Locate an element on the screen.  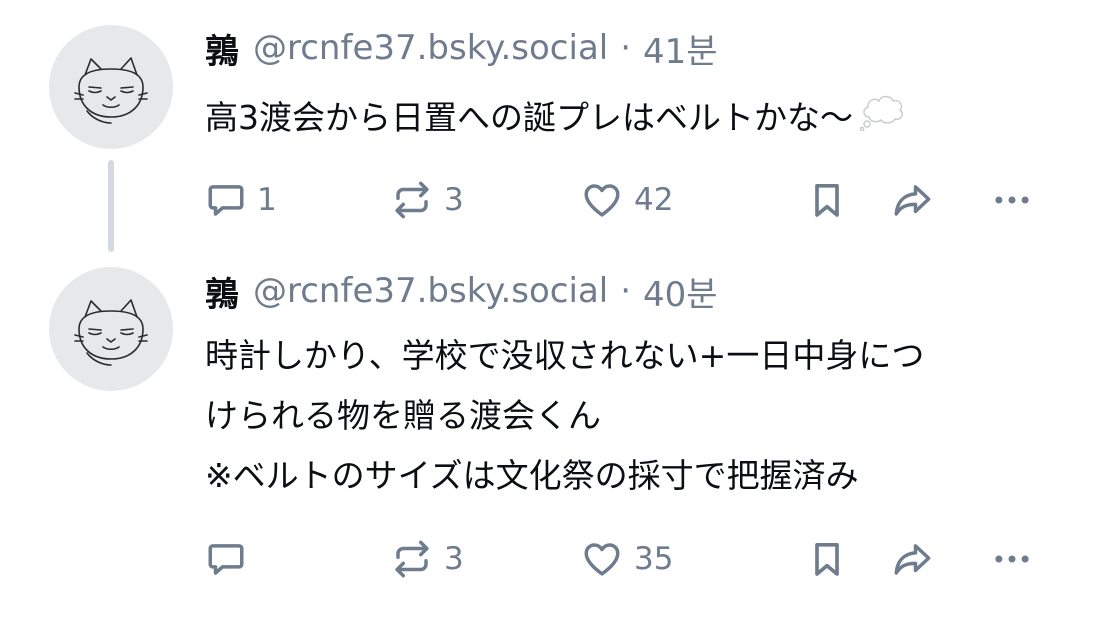
reply-button: 1 is located at coordinates (241, 200).